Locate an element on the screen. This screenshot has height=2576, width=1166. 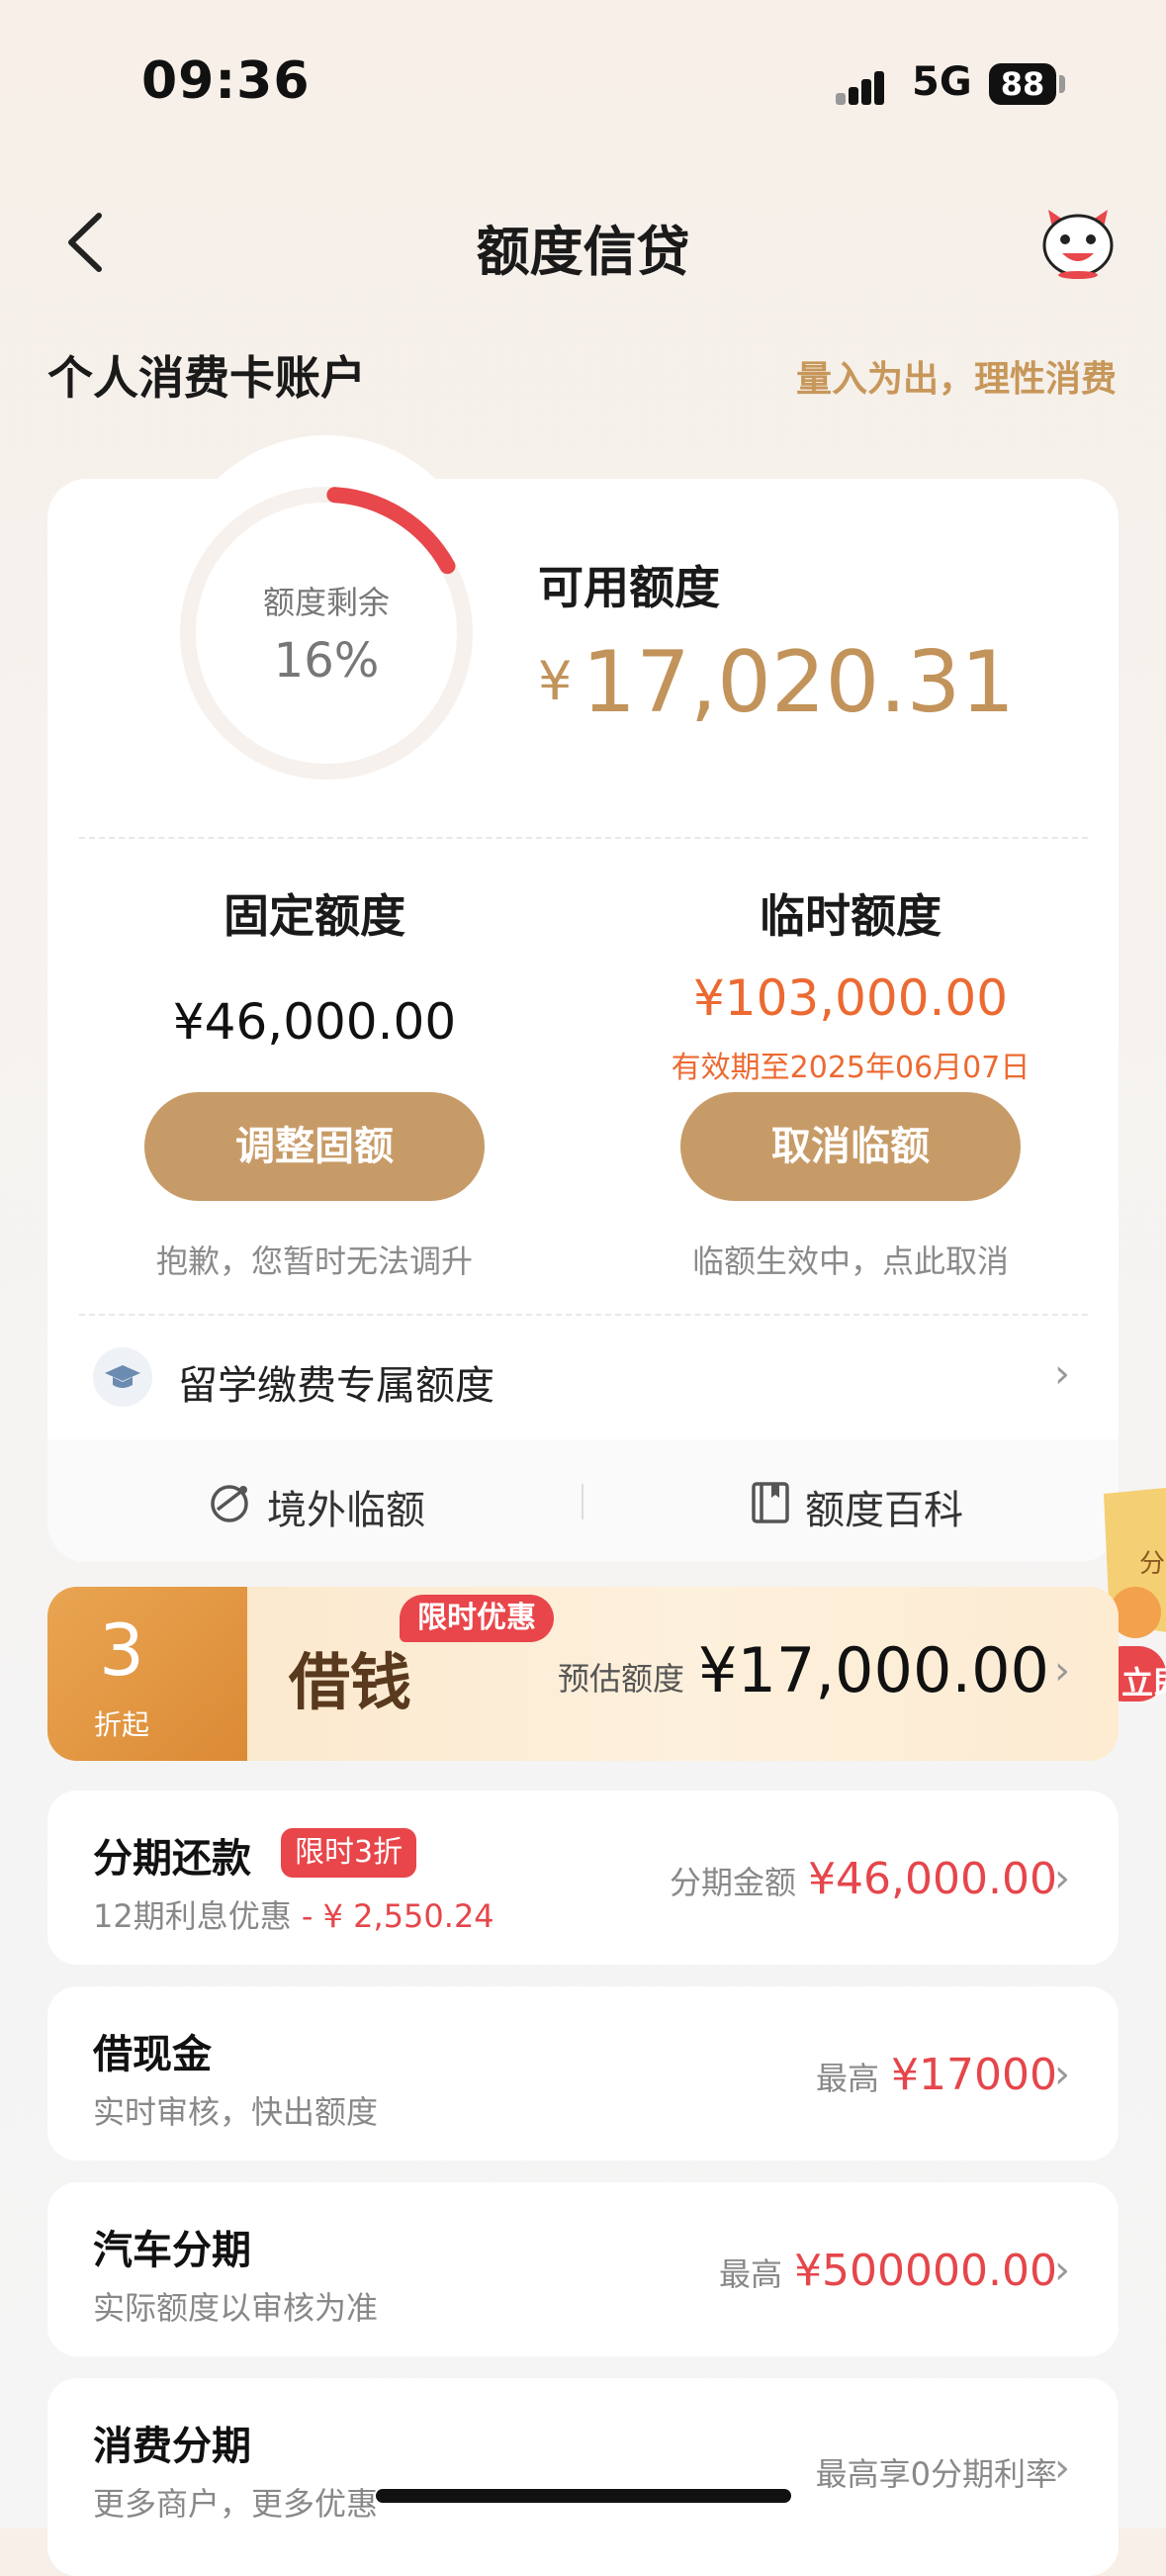
slogan: 量入为出，理性消费 is located at coordinates (956, 379).